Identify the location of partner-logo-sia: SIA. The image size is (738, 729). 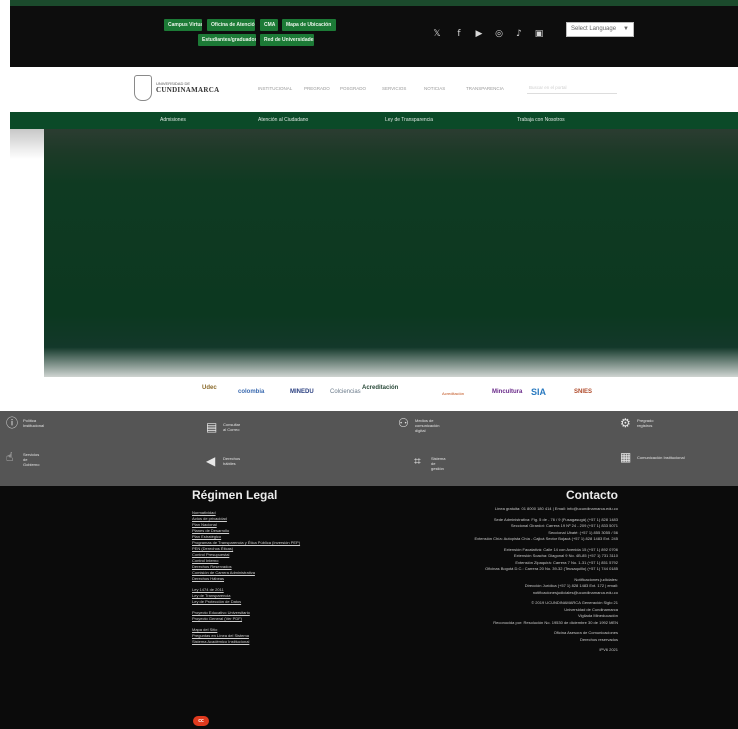
(538, 392).